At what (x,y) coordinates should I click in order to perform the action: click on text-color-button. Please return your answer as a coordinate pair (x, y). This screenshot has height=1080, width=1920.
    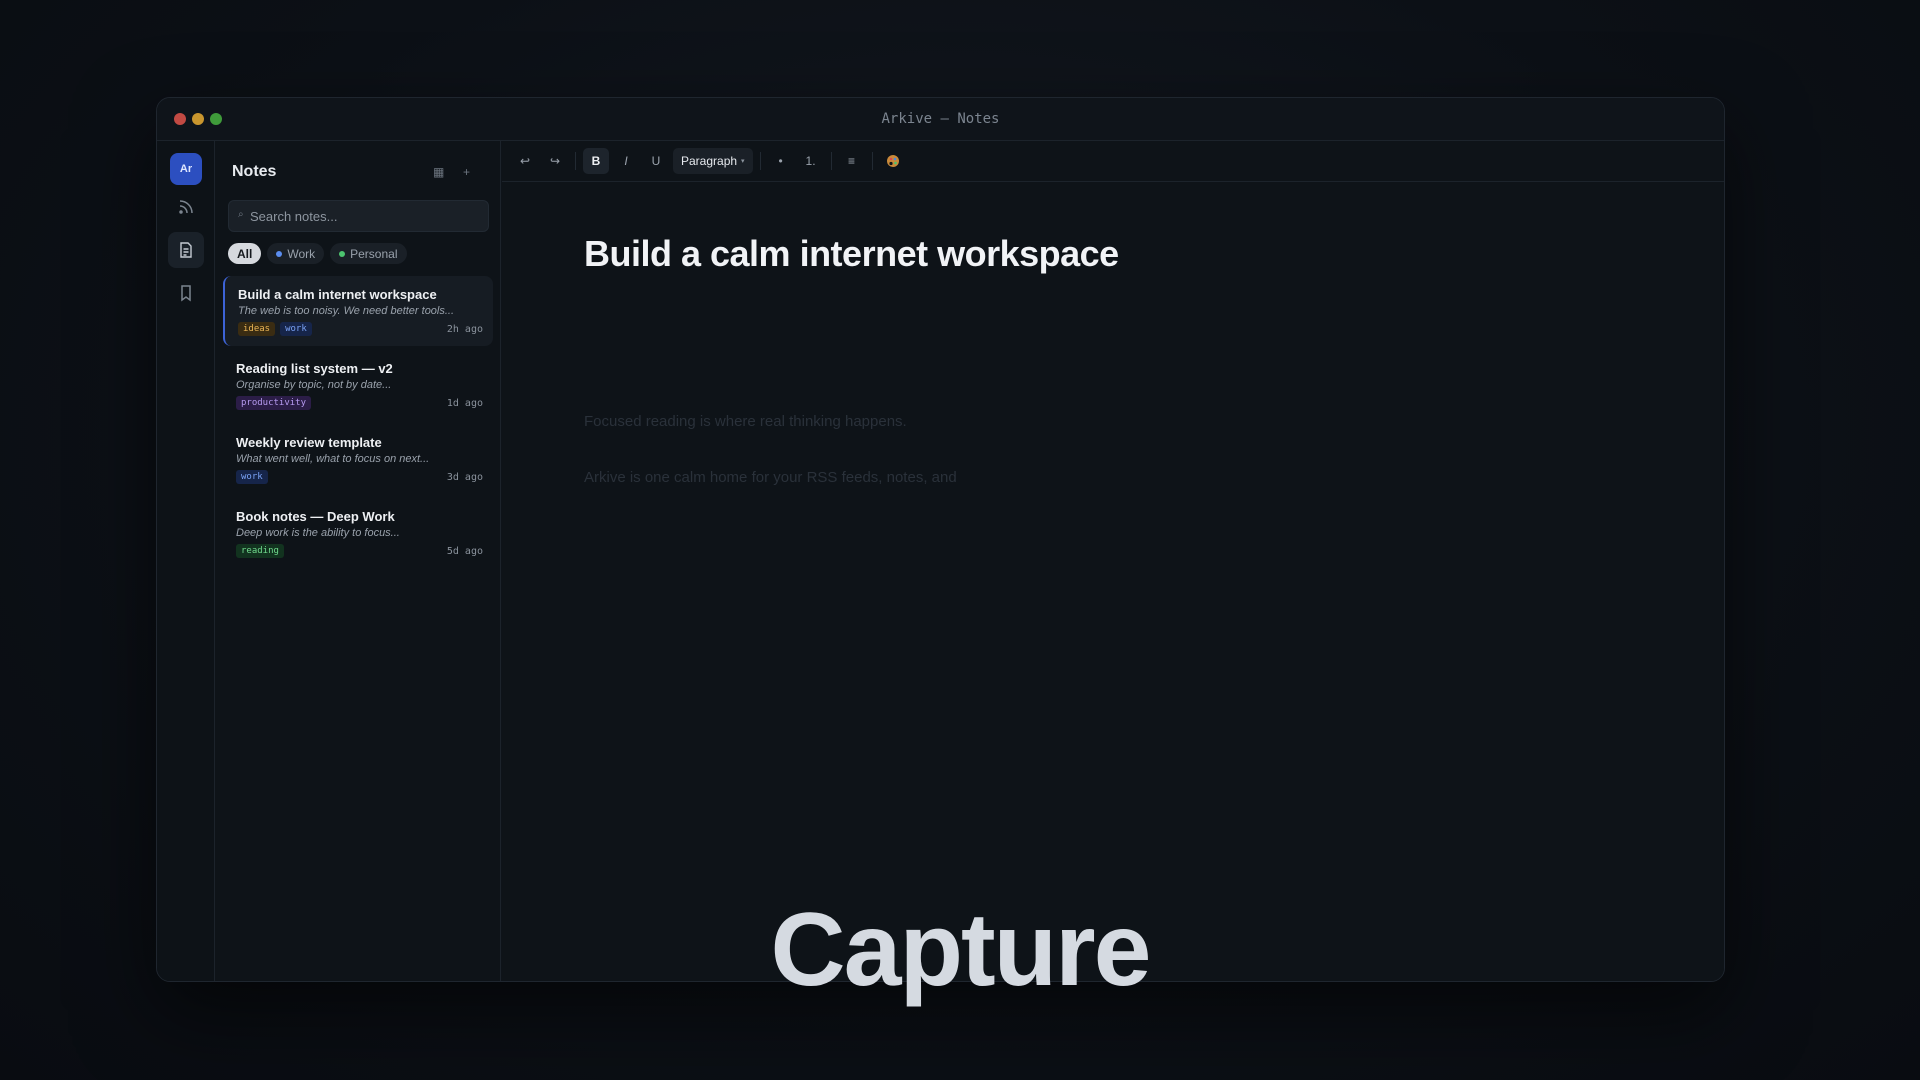
    Looking at the image, I should click on (893, 161).